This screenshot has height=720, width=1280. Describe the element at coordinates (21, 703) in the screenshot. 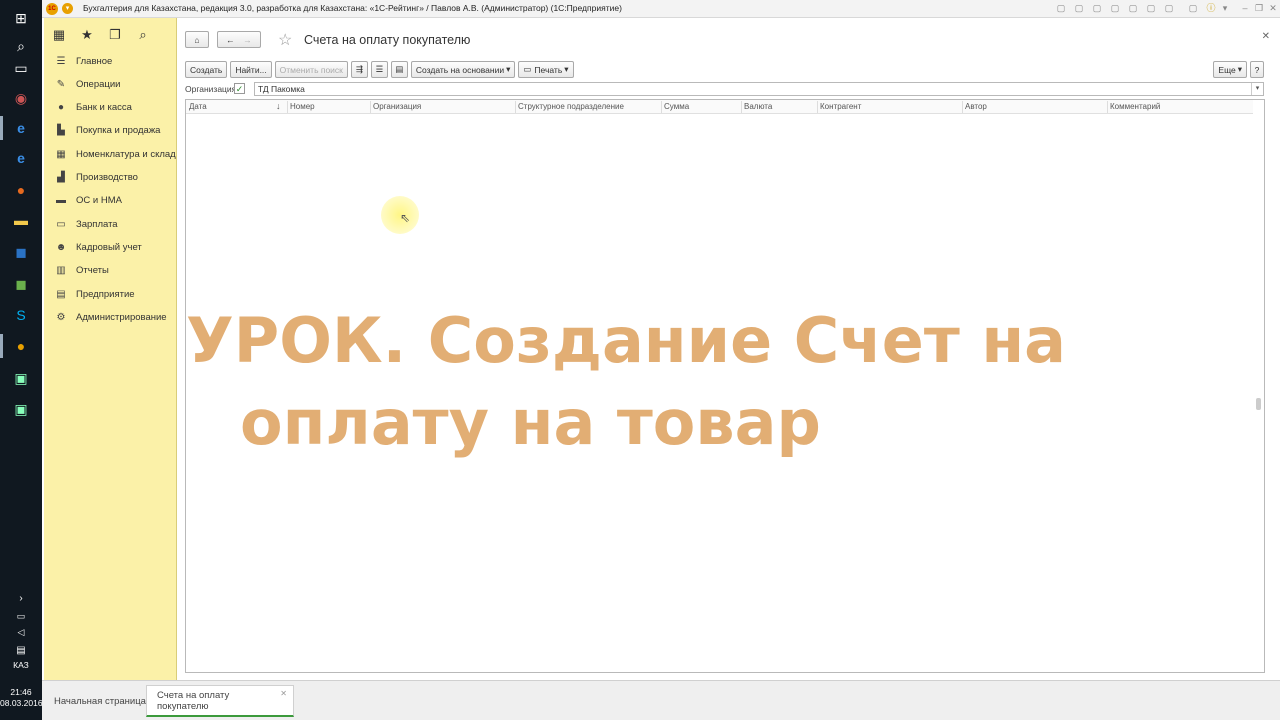

I see `clock-date: 08.03.2016` at that location.